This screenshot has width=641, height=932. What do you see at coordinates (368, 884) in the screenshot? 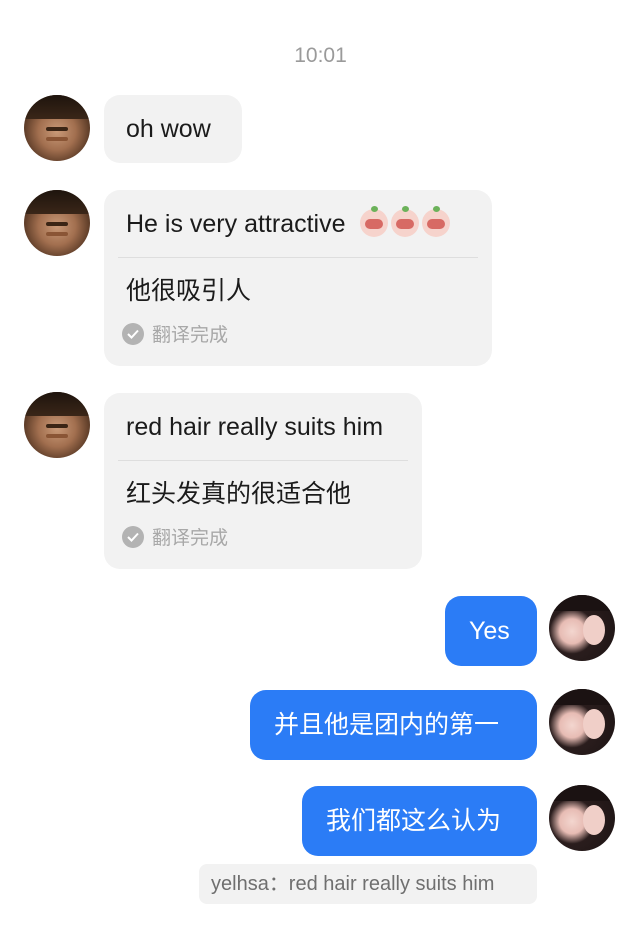
I see `quoted-message: yelhsa：red hair really suits him` at bounding box center [368, 884].